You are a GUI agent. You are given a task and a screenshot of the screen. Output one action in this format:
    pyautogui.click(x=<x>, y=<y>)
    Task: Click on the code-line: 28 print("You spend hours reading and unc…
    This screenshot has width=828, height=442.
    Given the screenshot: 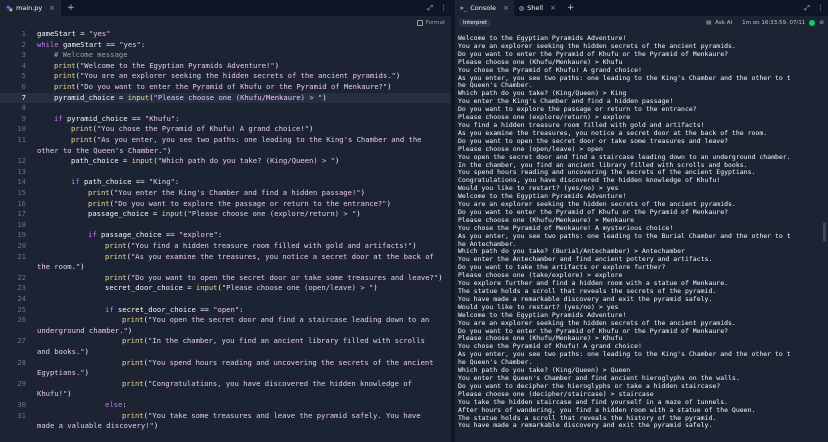 What is the action you would take?
    pyautogui.click(x=225, y=363)
    